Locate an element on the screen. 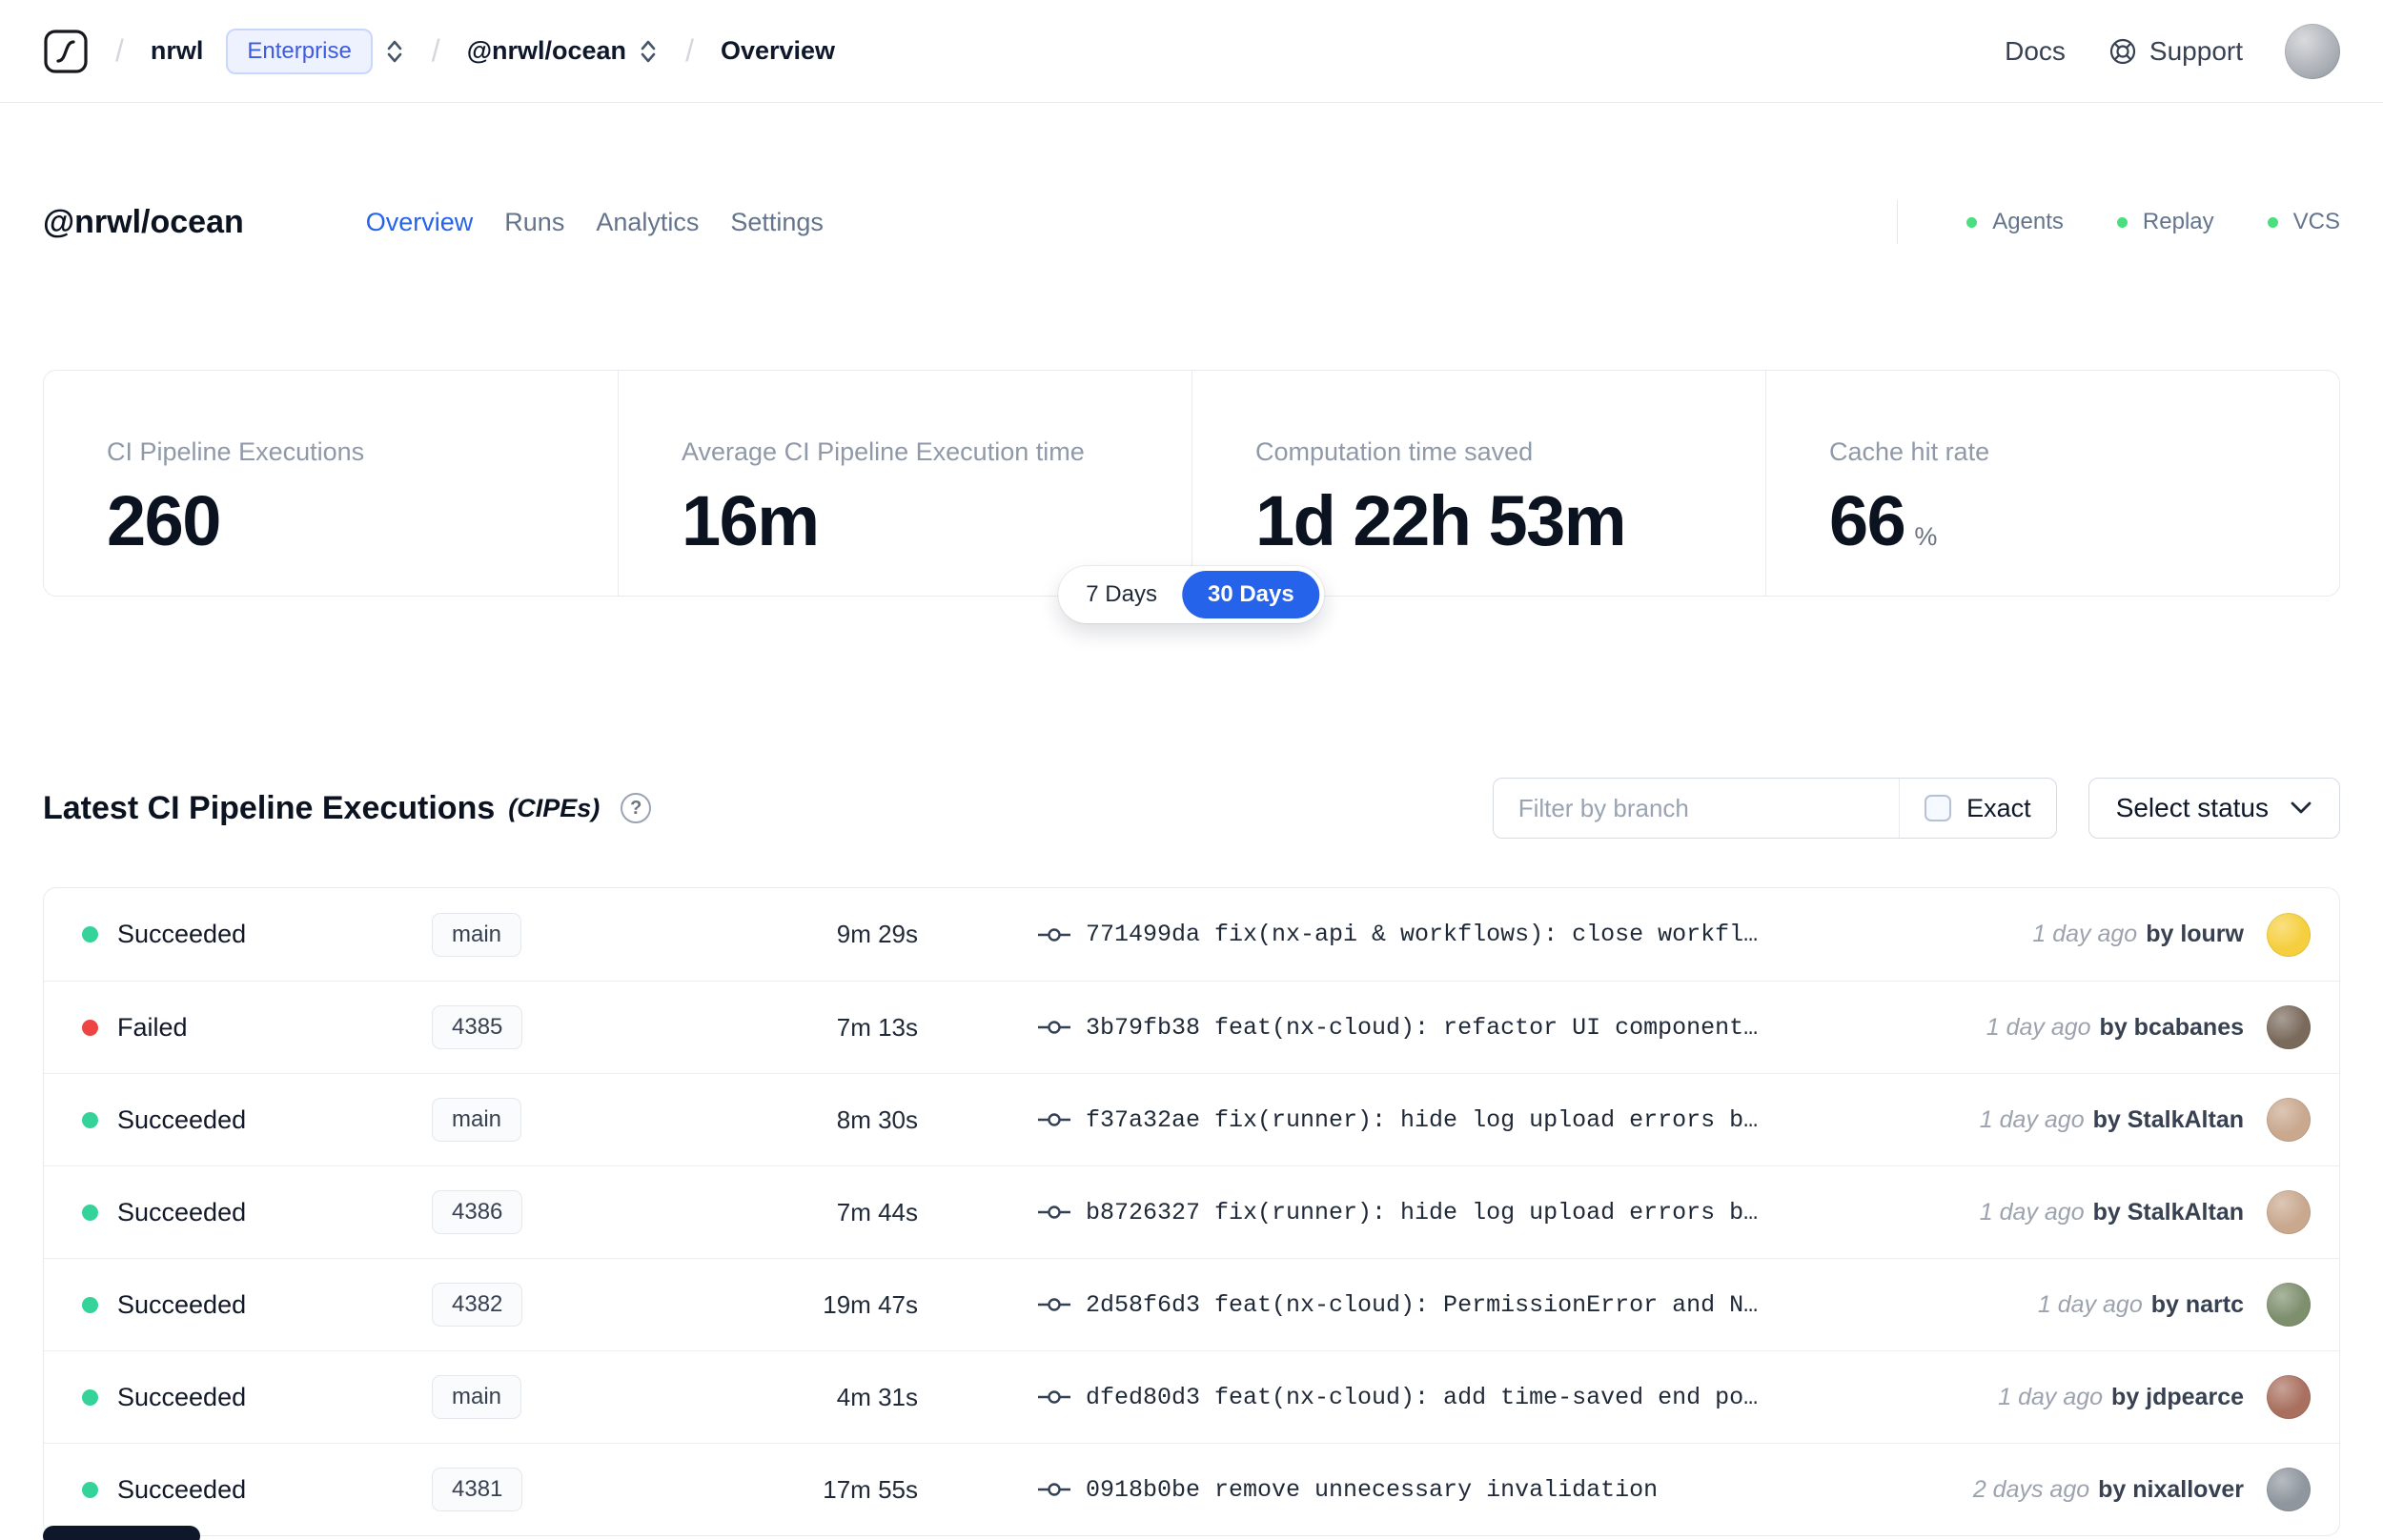 This screenshot has height=1540, width=2383. stat-label: Average CI Pipeline Execution time is located at coordinates (884, 451).